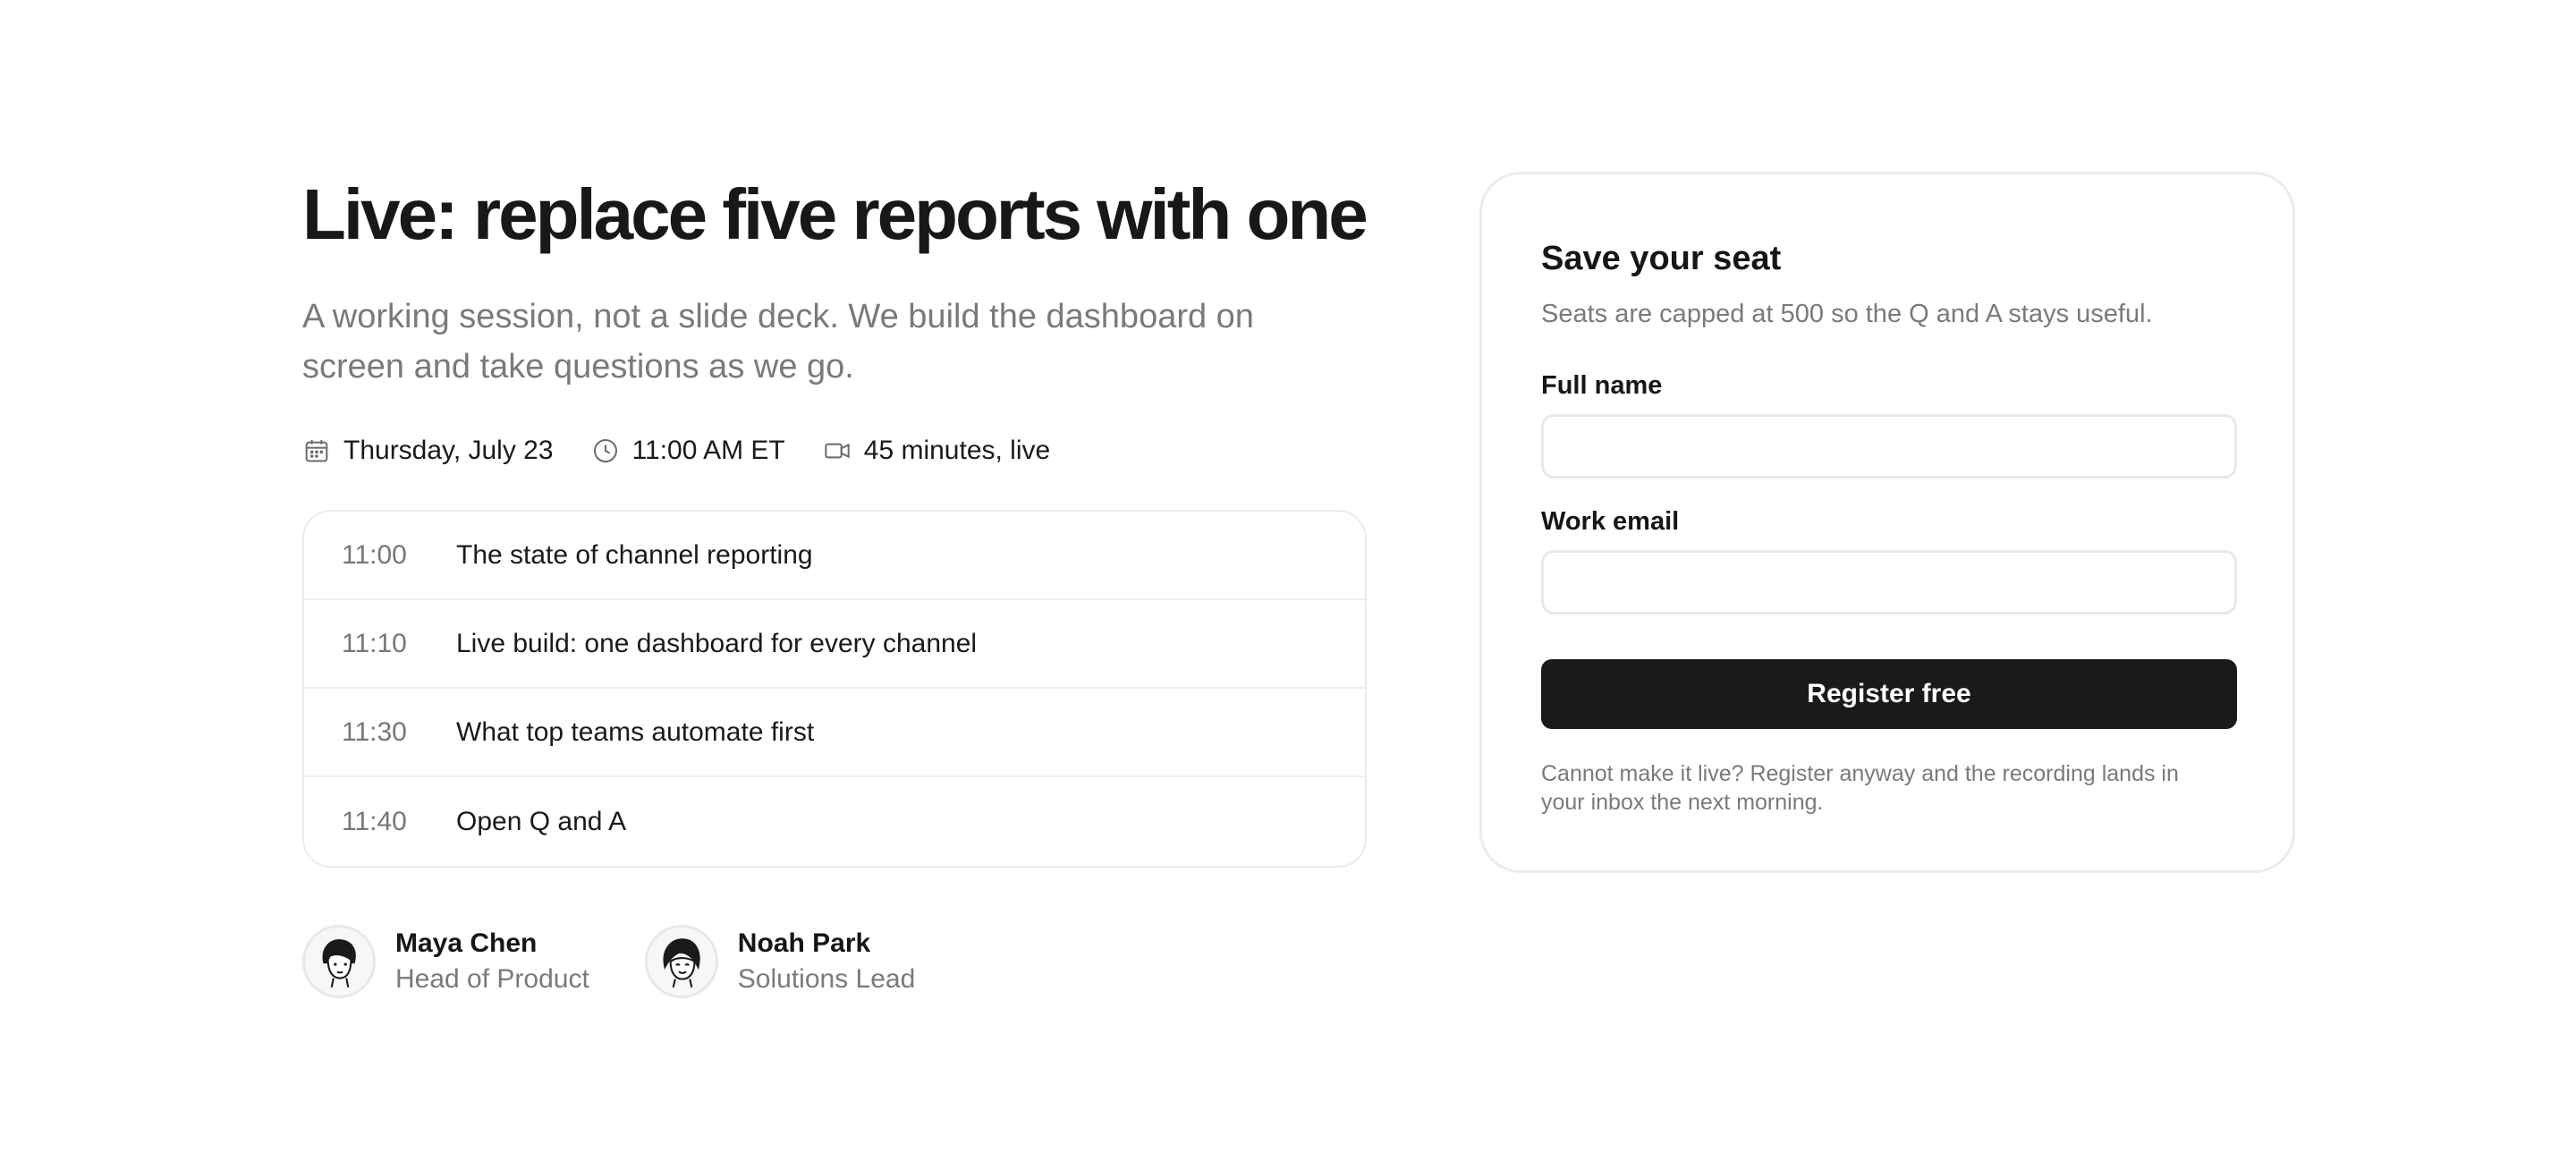 The height and width of the screenshot is (1161, 2576). I want to click on speaker-info: Noah Park Solutions Lead, so click(827, 961).